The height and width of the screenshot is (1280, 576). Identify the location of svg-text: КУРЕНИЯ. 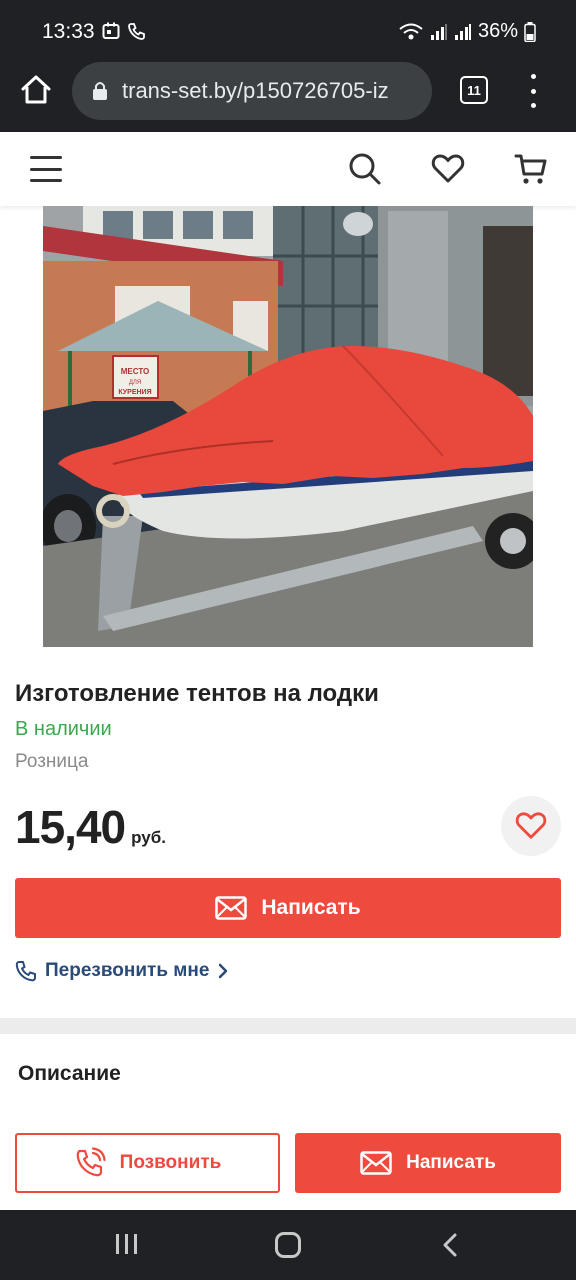
(134, 392).